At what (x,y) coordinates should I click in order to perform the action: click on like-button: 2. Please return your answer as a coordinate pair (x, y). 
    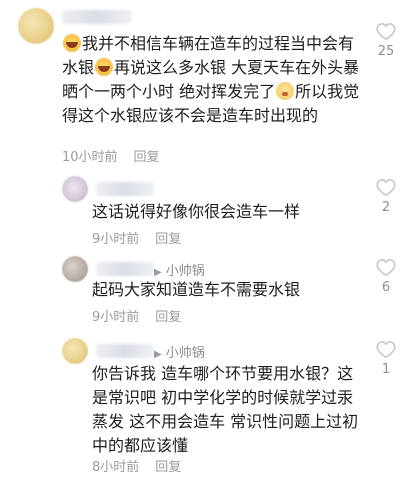
    Looking at the image, I should click on (386, 196).